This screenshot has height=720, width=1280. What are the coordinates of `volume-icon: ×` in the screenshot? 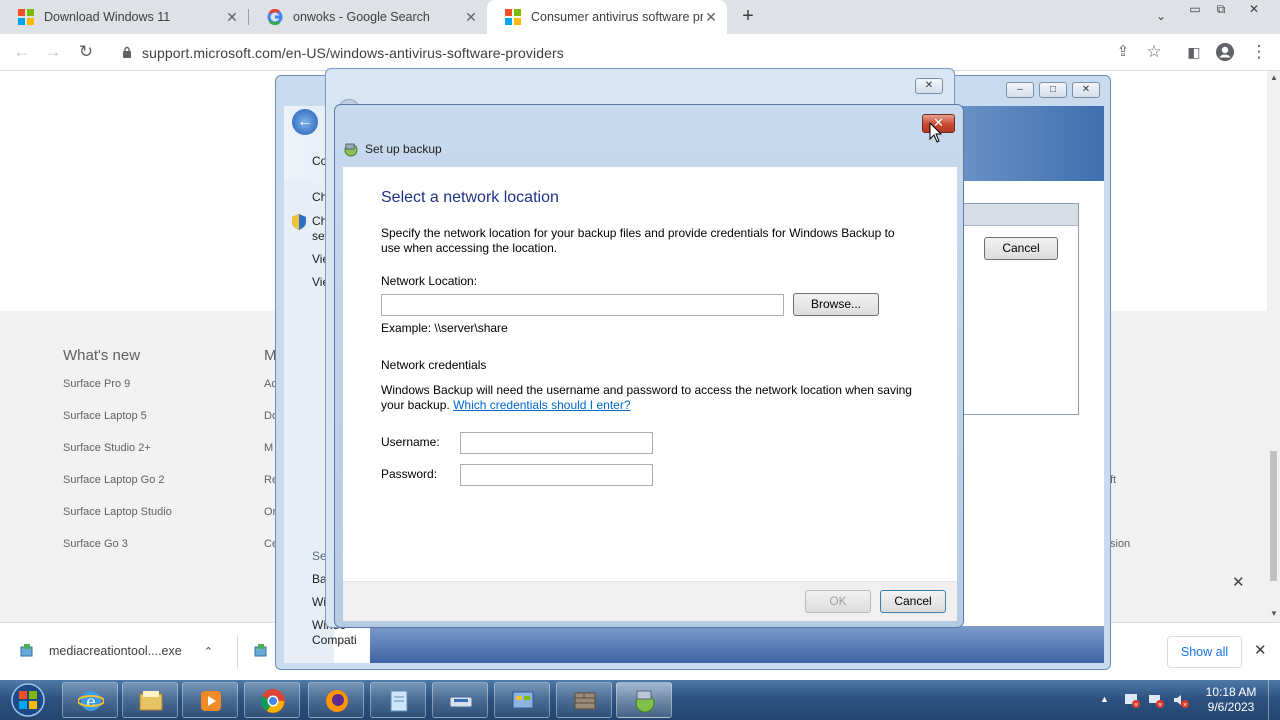 It's located at (1181, 700).